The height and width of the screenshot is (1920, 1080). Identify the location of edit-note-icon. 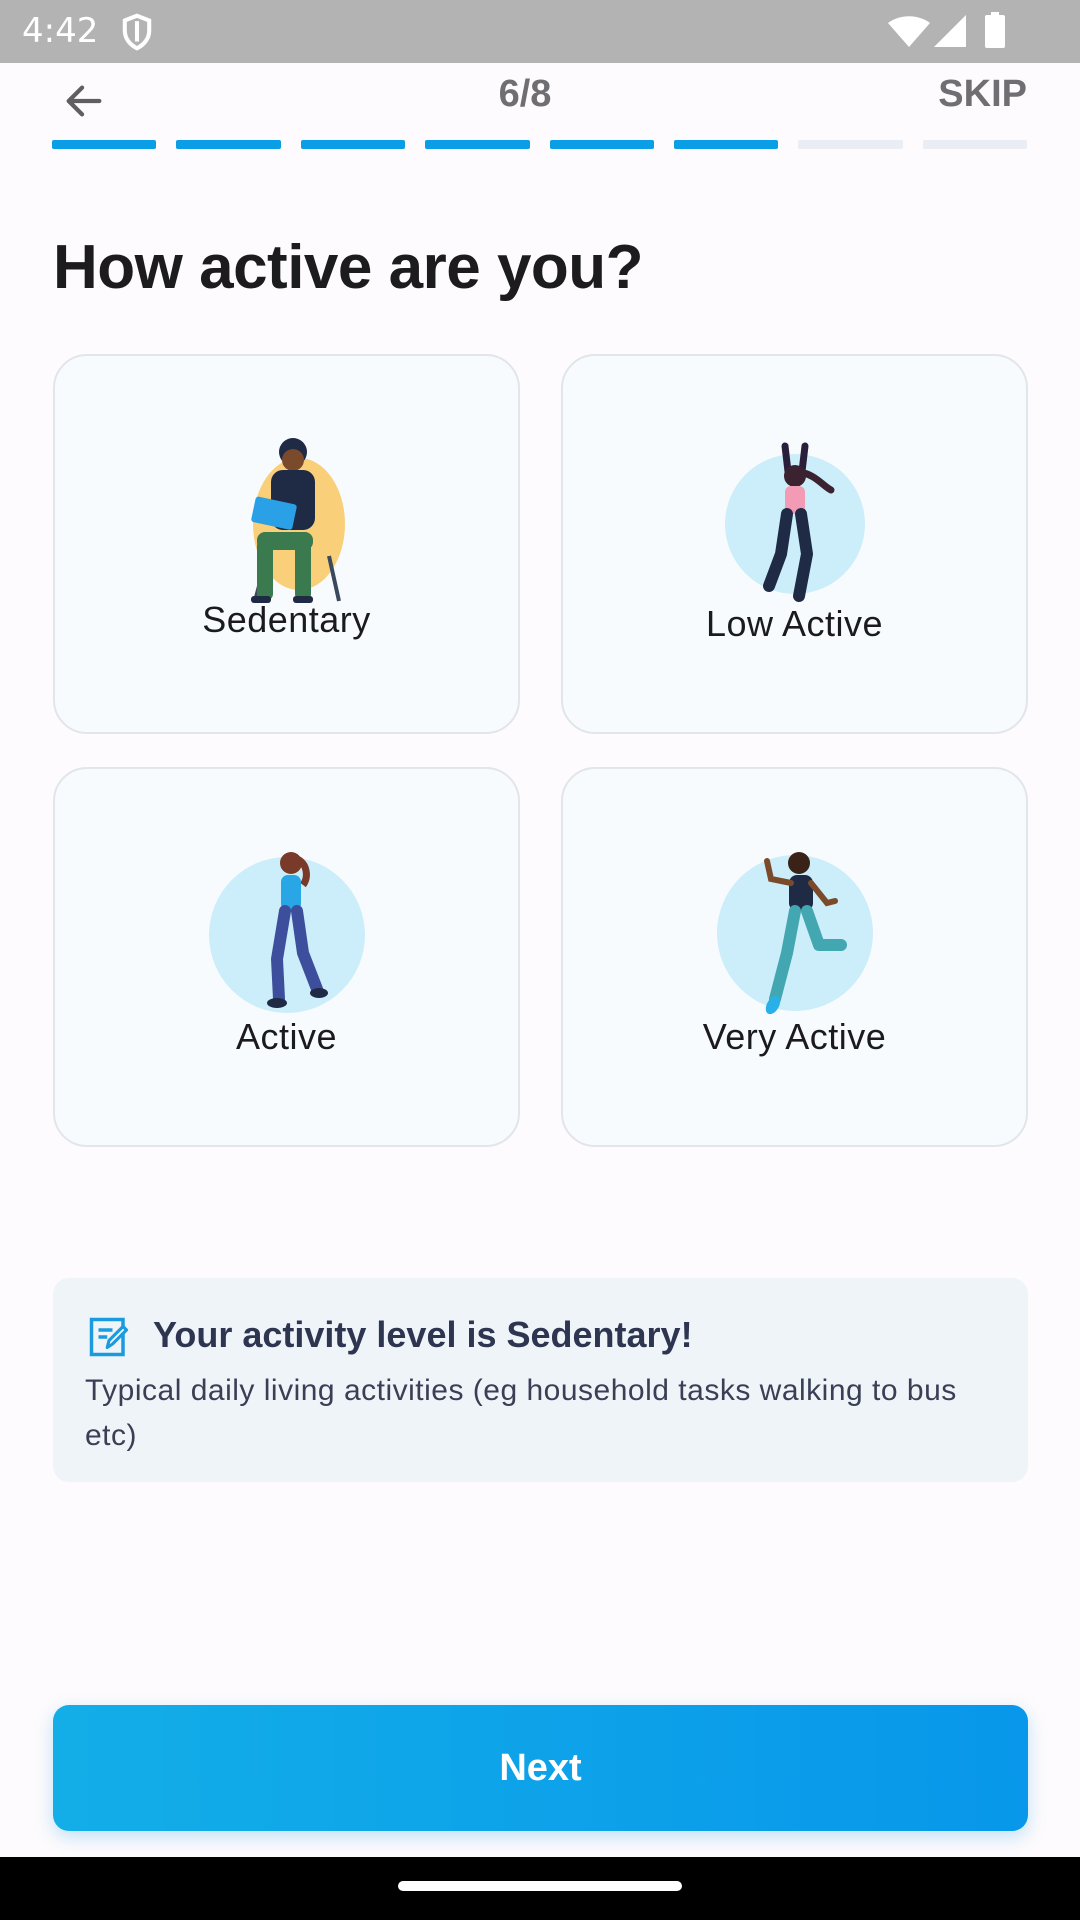
(109, 1337).